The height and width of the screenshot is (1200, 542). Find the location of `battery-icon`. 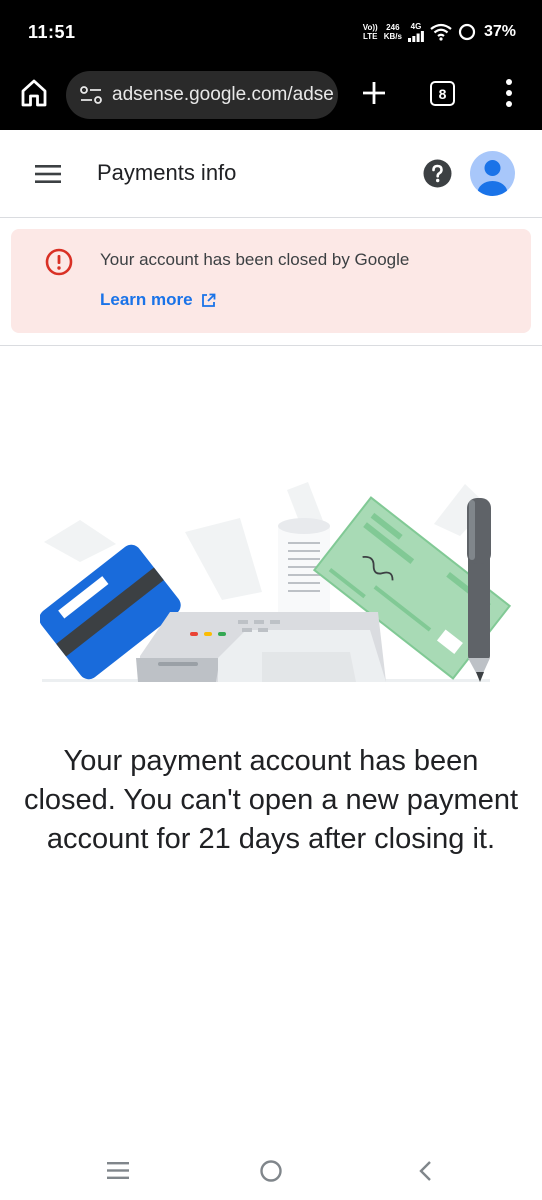

battery-icon is located at coordinates (467, 32).